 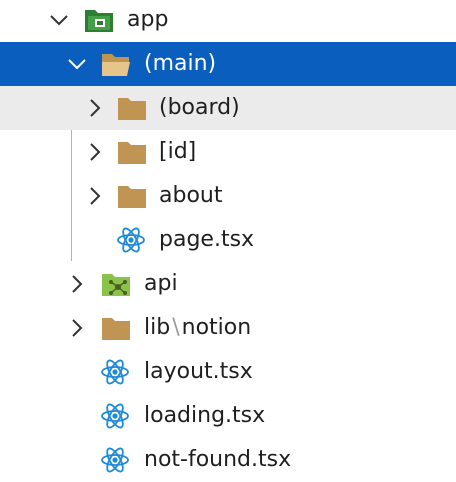 I want to click on tree-item-api: api, so click(x=228, y=284).